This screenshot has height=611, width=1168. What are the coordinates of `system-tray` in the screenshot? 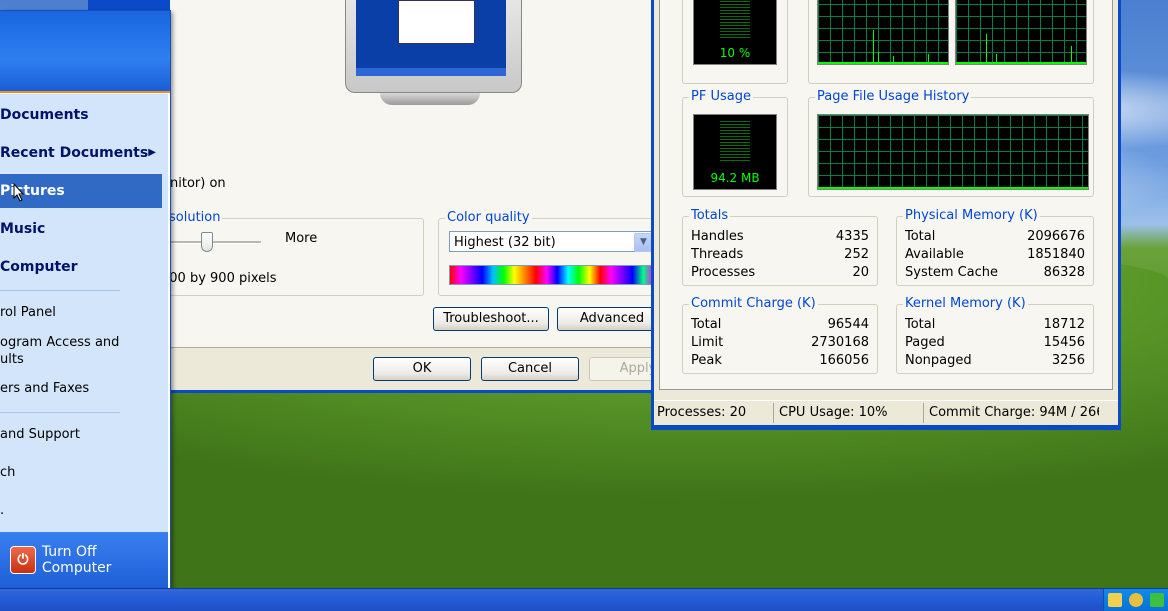 It's located at (1135, 600).